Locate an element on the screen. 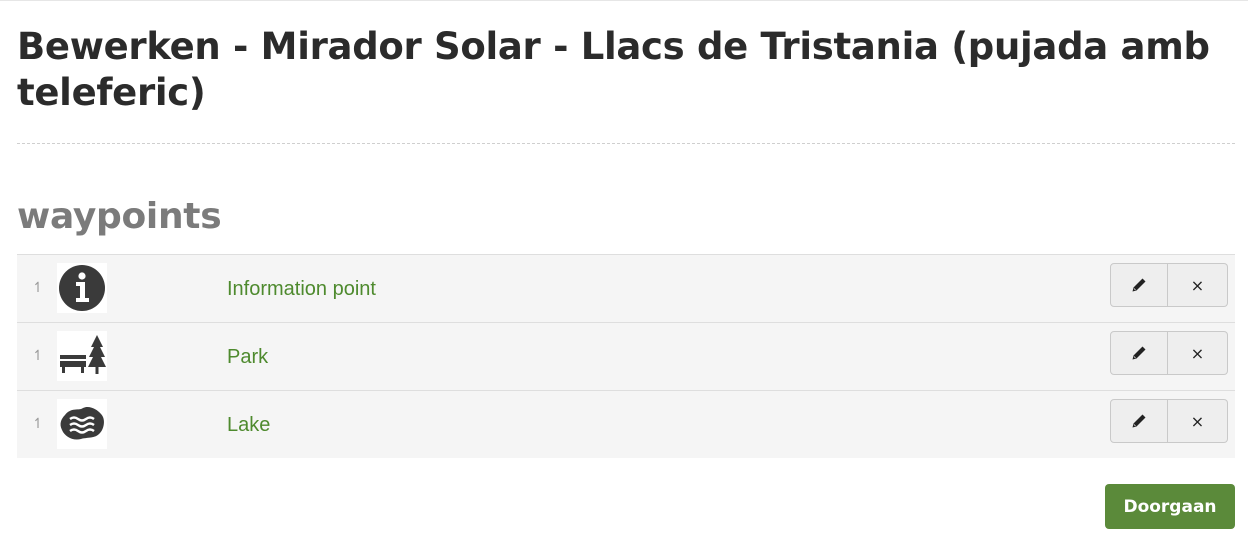 The height and width of the screenshot is (544, 1248). top-border is located at coordinates (624, 0).